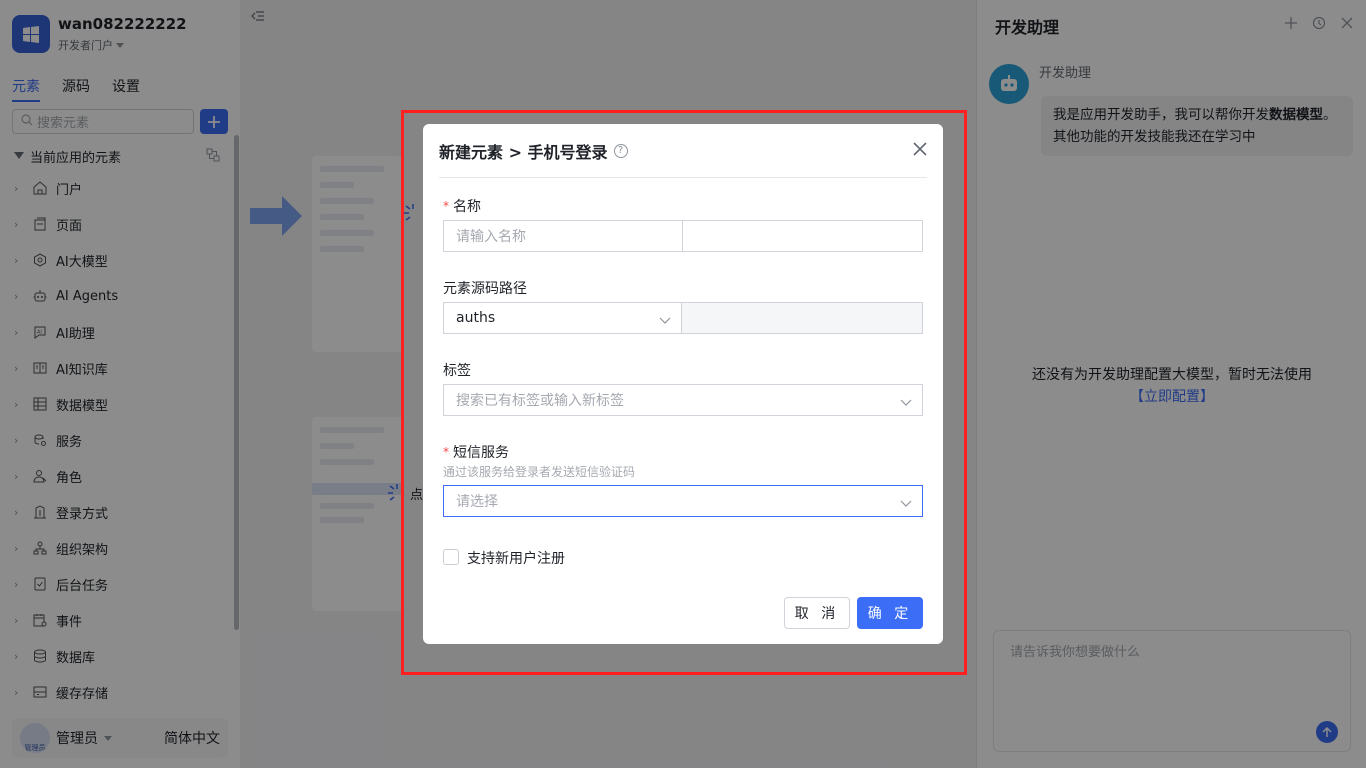 Image resolution: width=1366 pixels, height=768 pixels. I want to click on help-icon: ?, so click(620, 150).